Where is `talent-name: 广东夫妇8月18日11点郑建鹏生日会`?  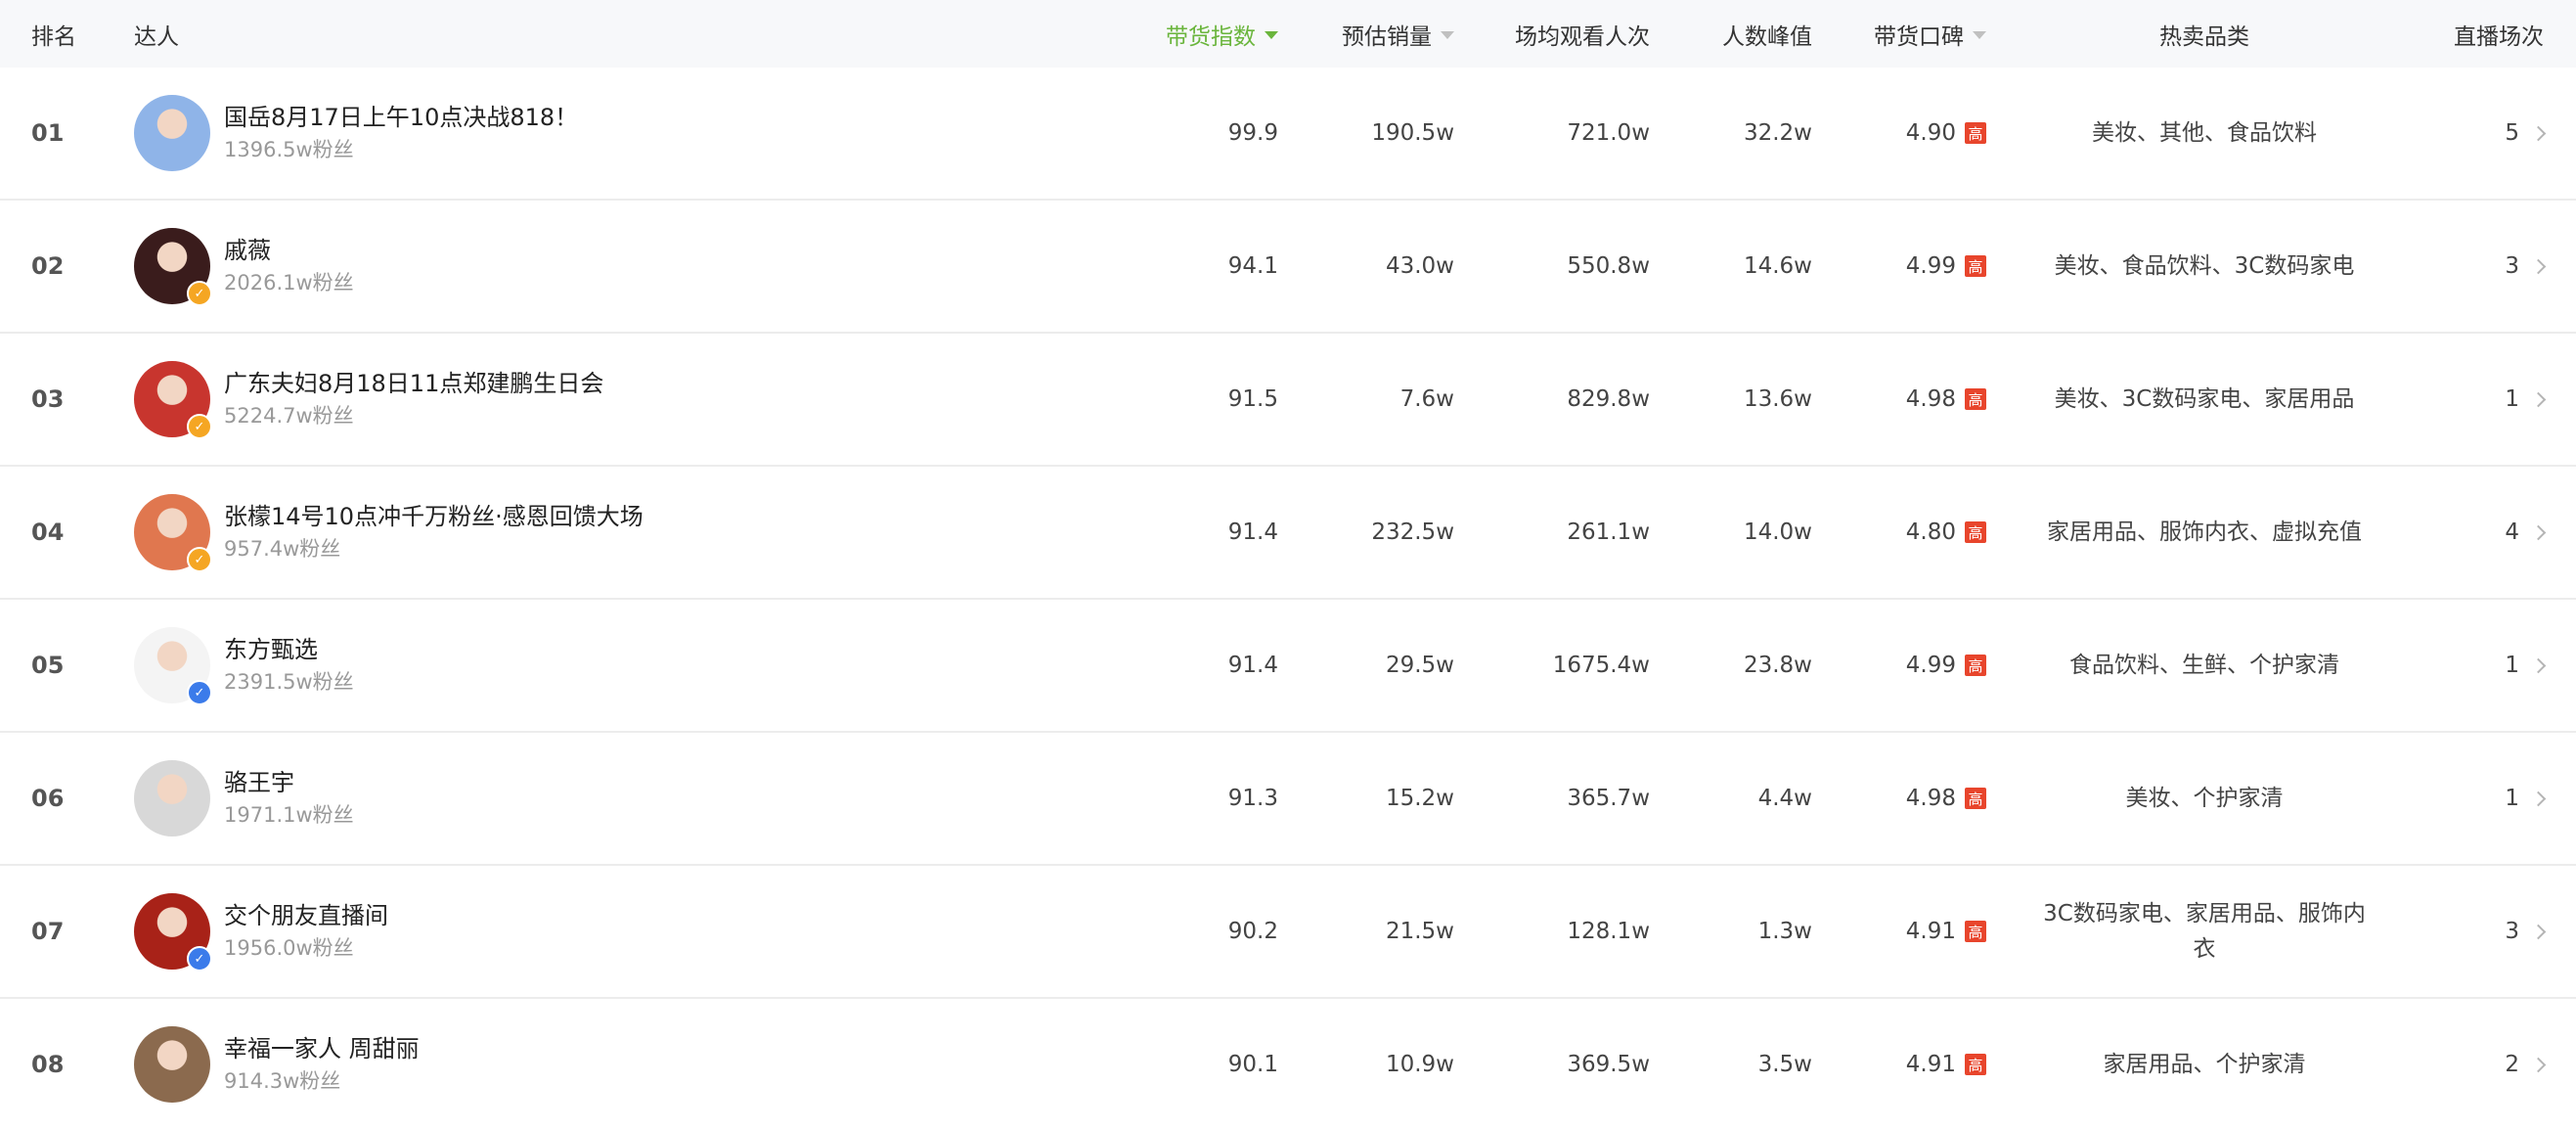
talent-name: 广东夫妇8月18日11点郑建鹏生日会 is located at coordinates (413, 383).